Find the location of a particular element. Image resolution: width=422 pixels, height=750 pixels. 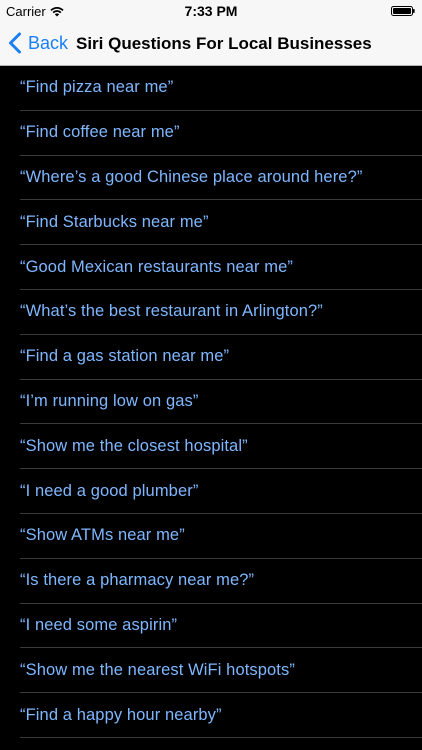

battery-icon is located at coordinates (403, 11).